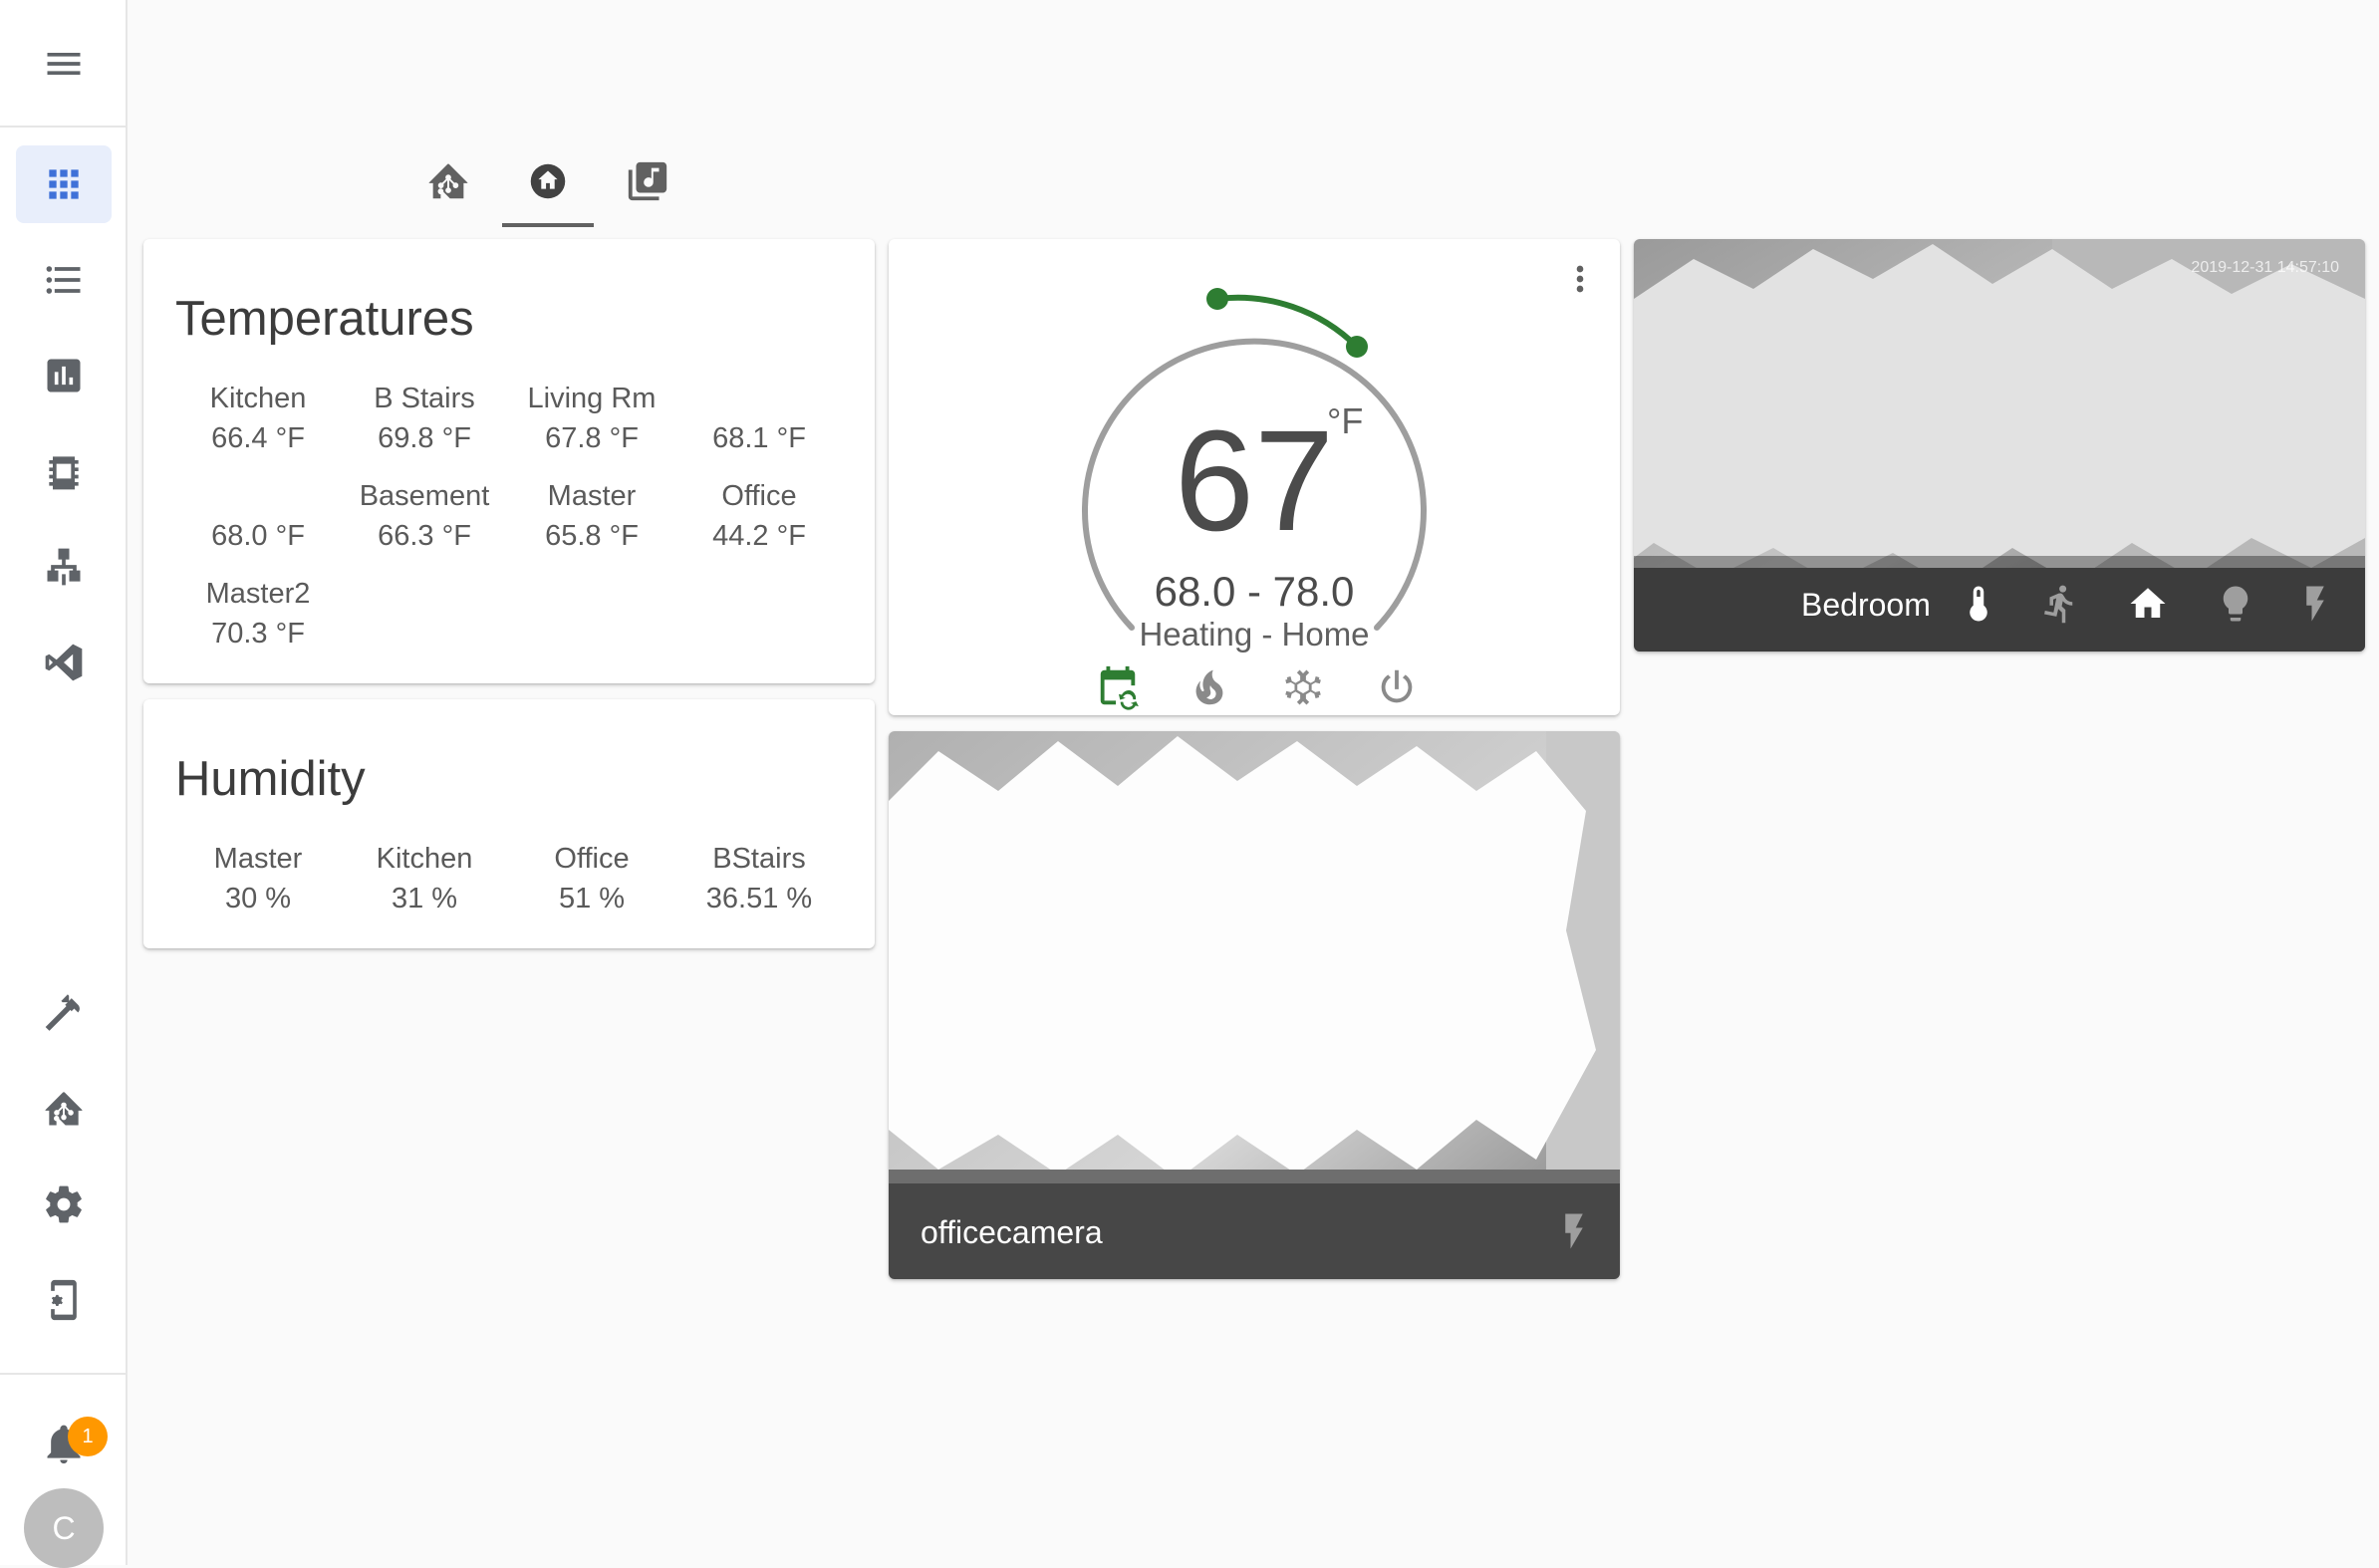 The image size is (2379, 1568). What do you see at coordinates (270, 779) in the screenshot?
I see `card-title: Humidity` at bounding box center [270, 779].